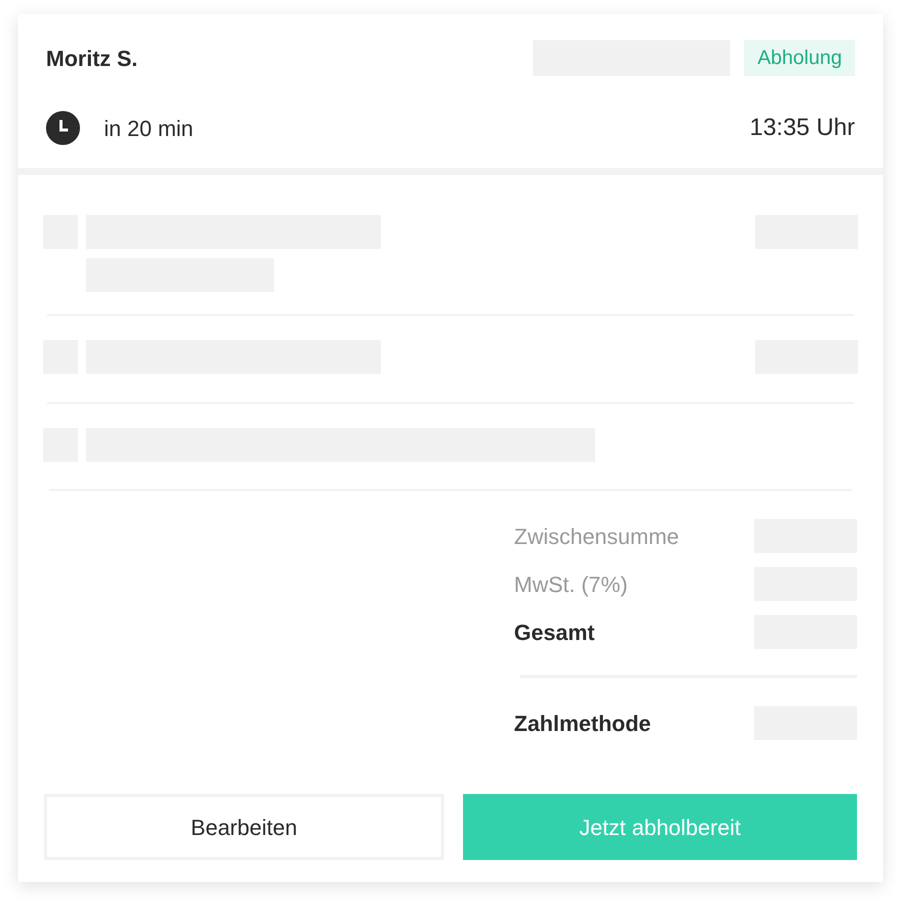  What do you see at coordinates (802, 128) in the screenshot?
I see `pickup-time: 13:35 Uhr` at bounding box center [802, 128].